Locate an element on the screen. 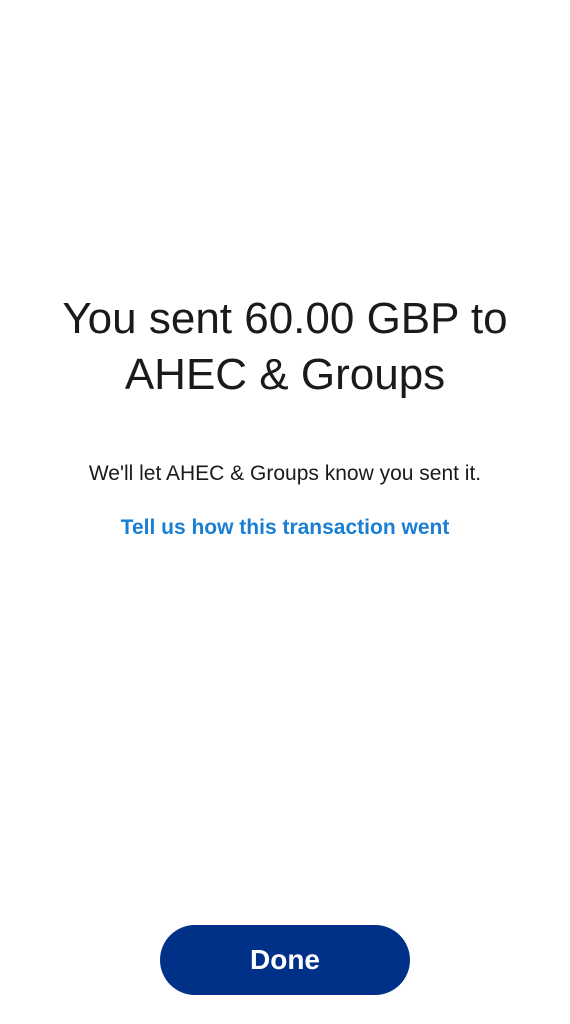 The height and width of the screenshot is (1024, 570). transaction-feedback-link: Tell us how this transaction went is located at coordinates (285, 528).